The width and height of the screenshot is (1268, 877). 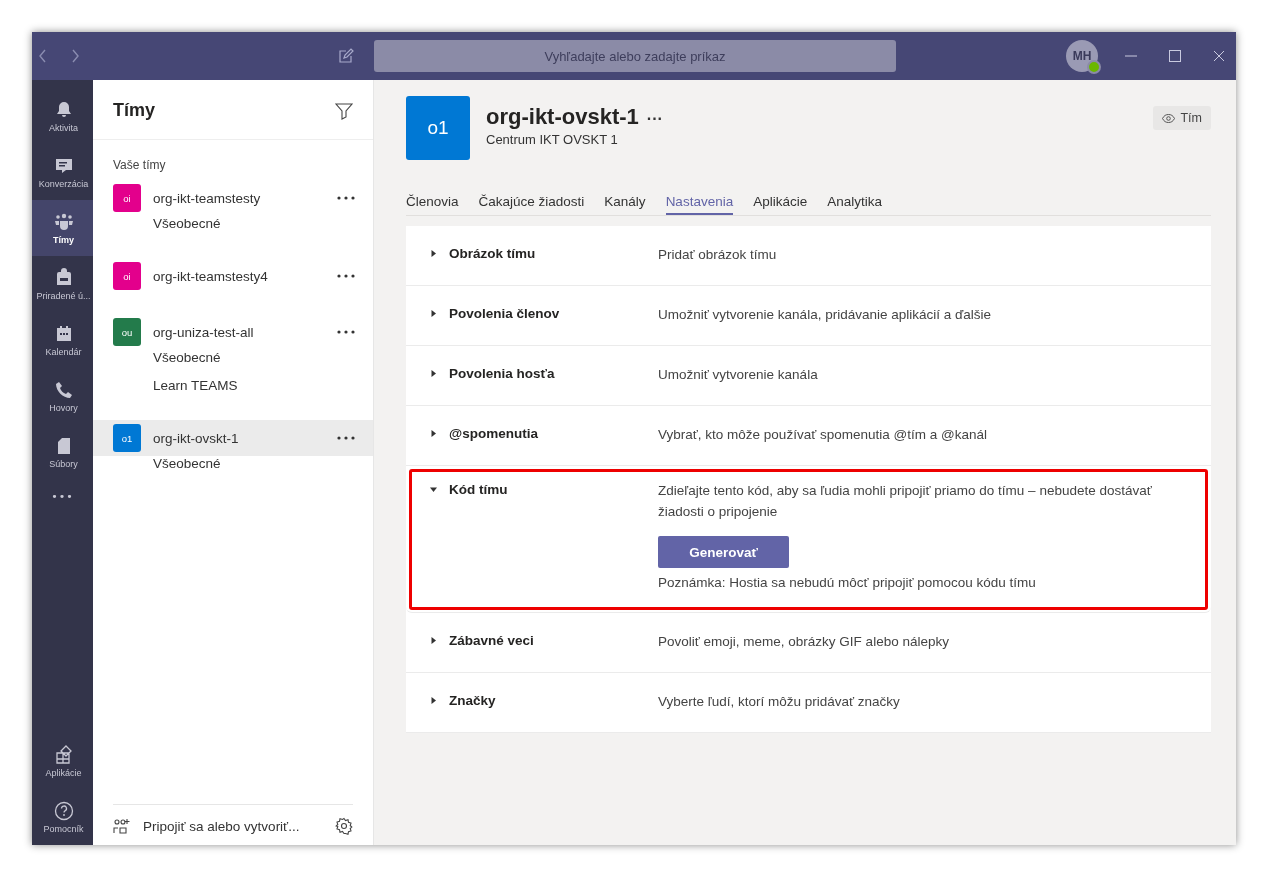 What do you see at coordinates (718, 255) in the screenshot?
I see `setting-description: Pridať obrázok tímu` at bounding box center [718, 255].